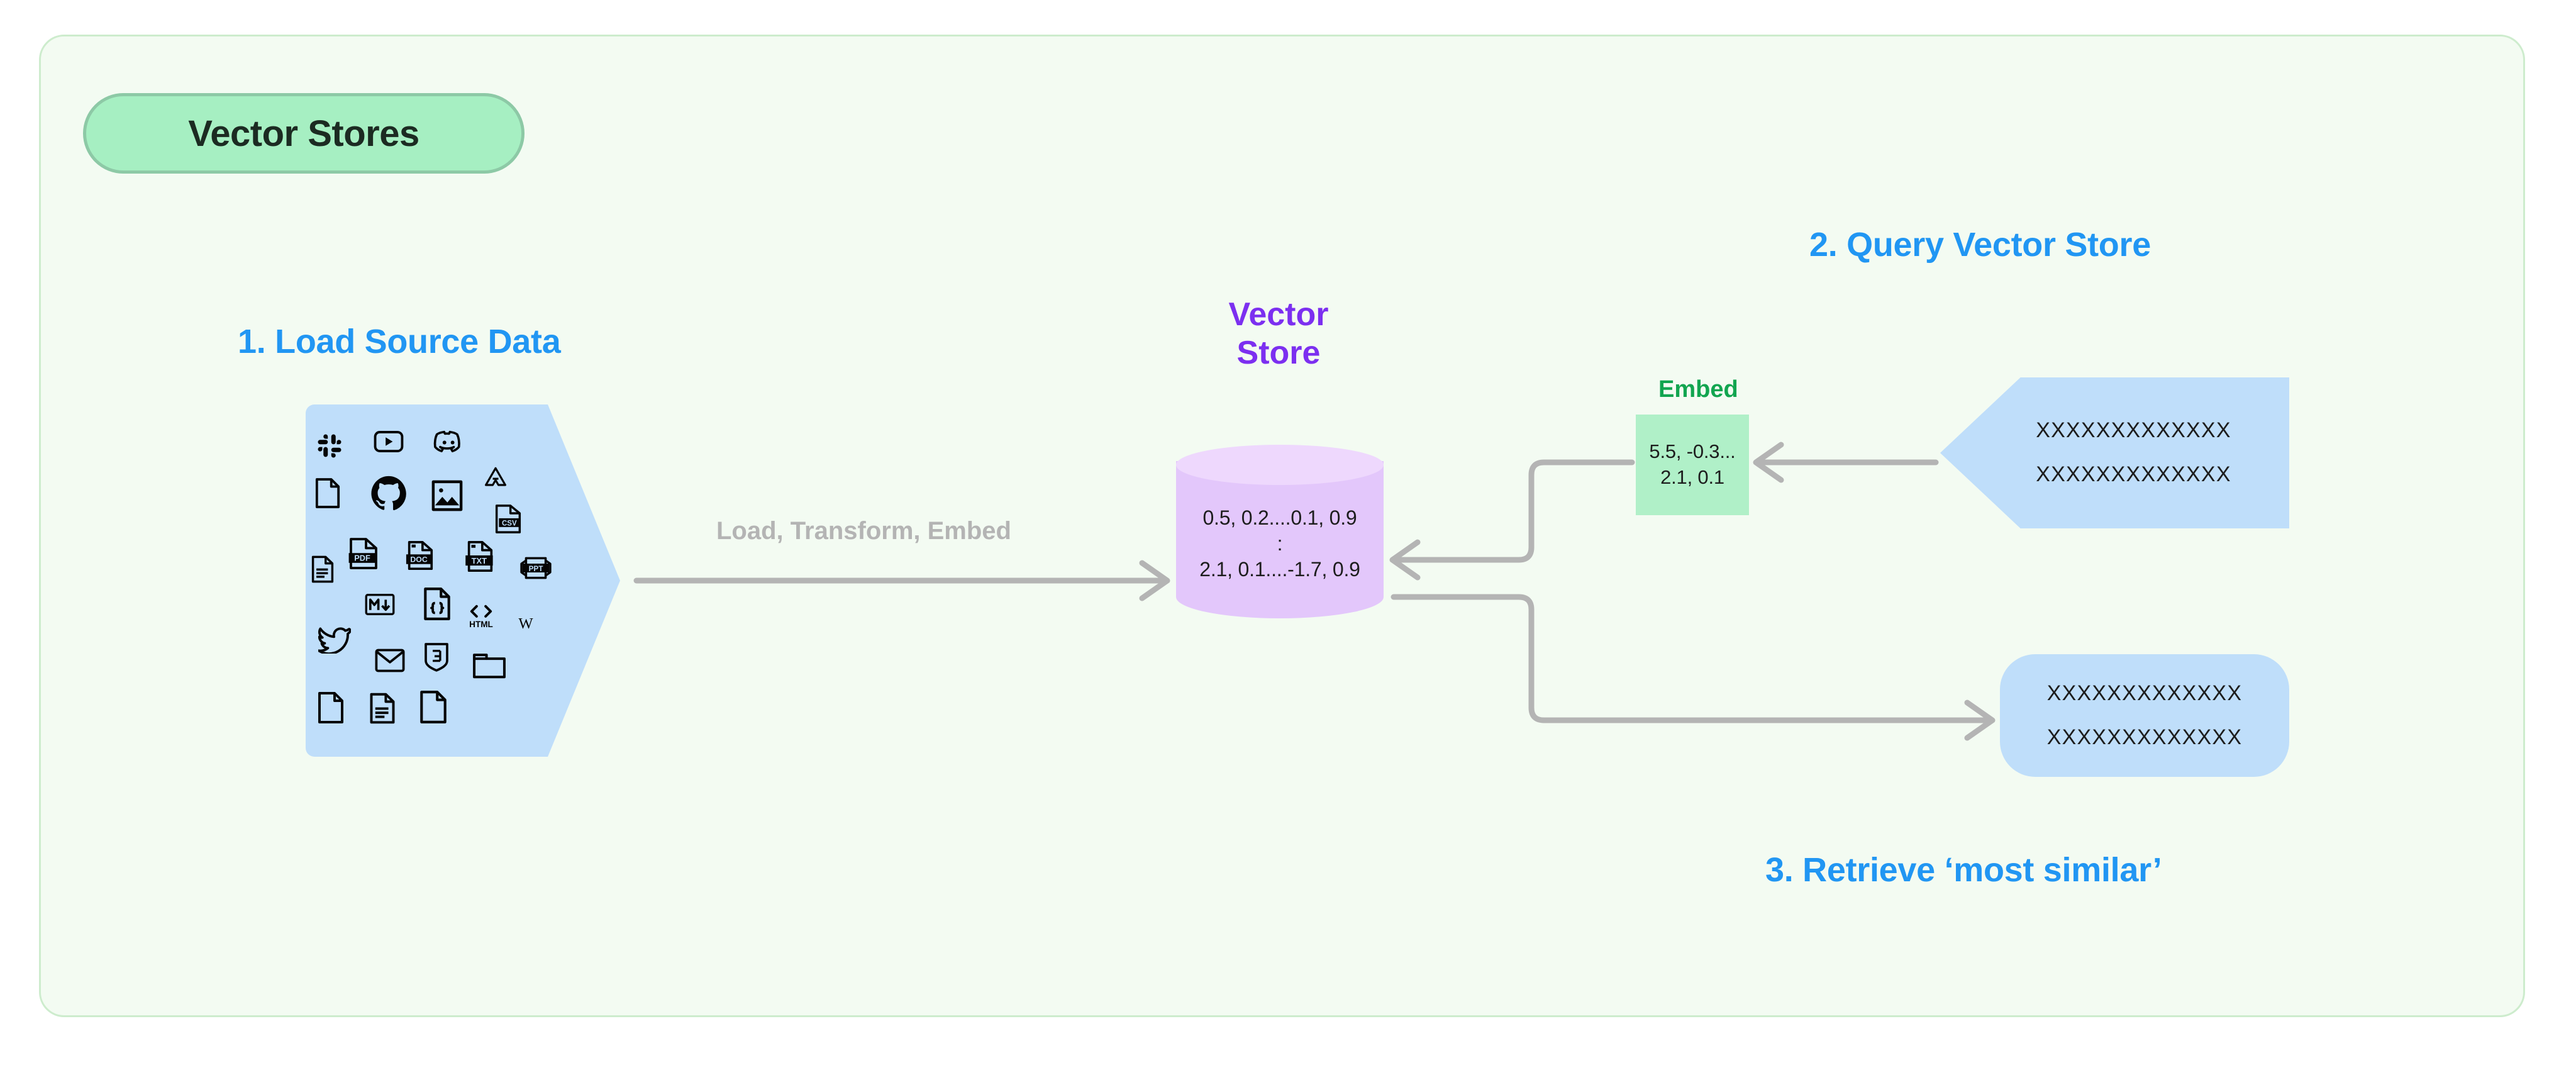 The height and width of the screenshot is (1070, 2576). I want to click on markdown-icon, so click(380, 604).